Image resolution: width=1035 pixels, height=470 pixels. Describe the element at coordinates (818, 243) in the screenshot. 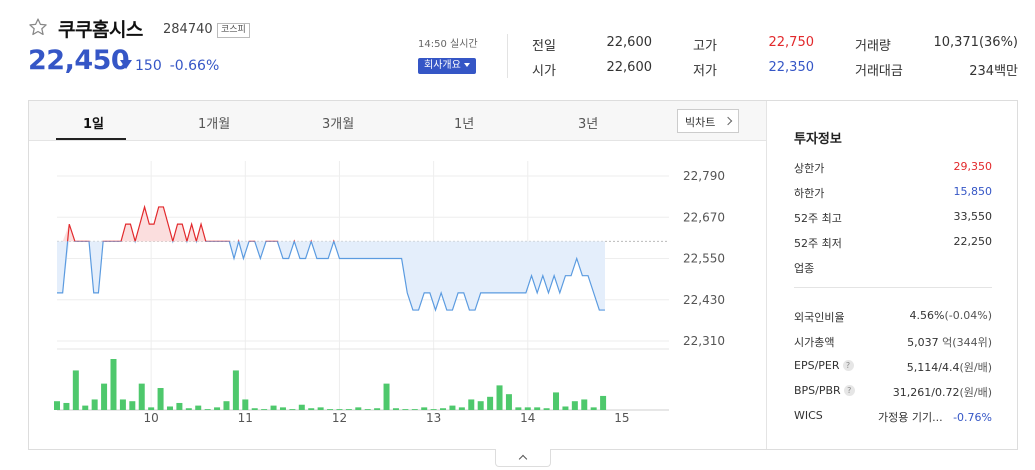

I see `info-label: 52주 최저` at that location.